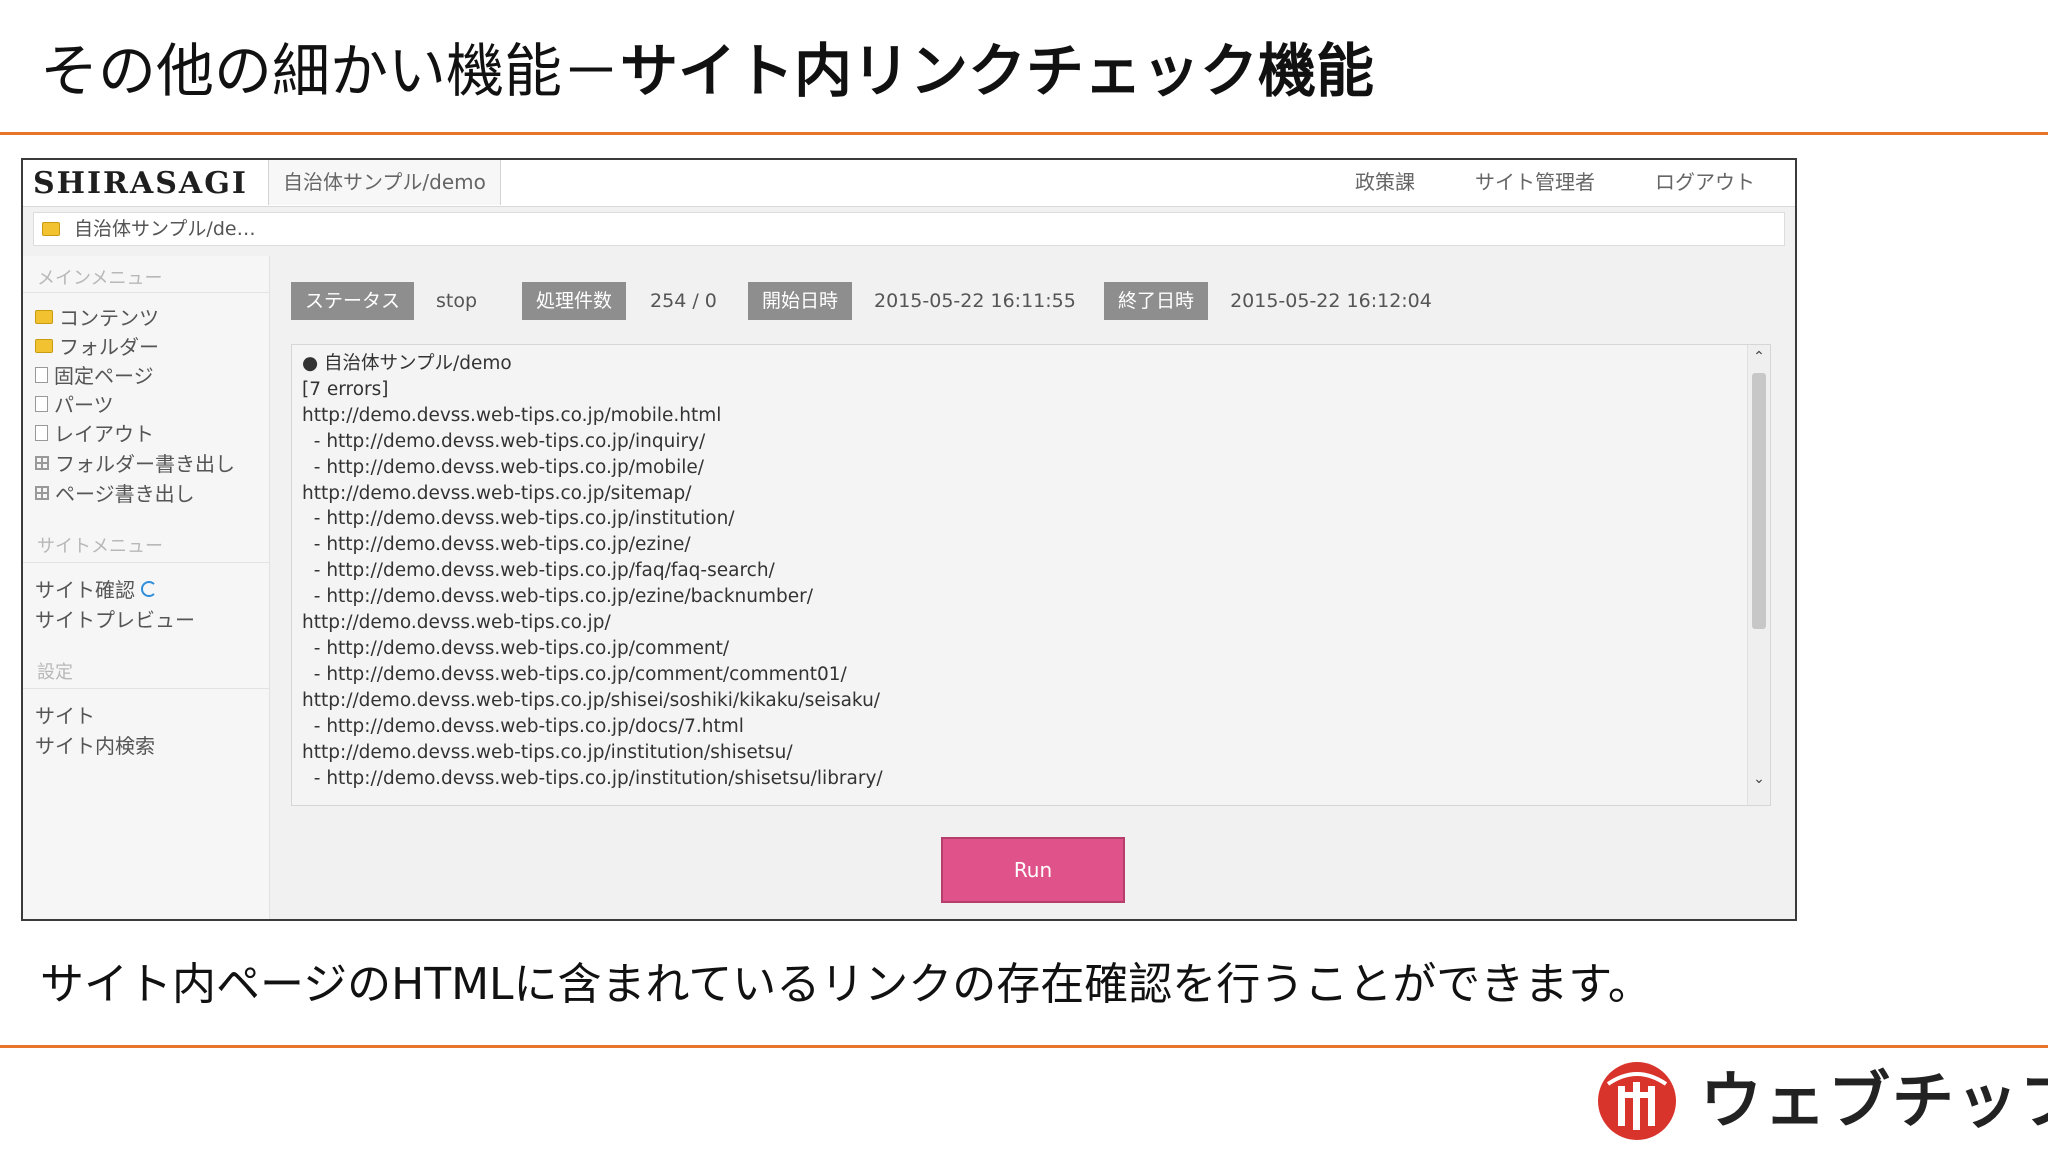 This screenshot has height=1152, width=2048. I want to click on start-time-badge: 開始日時, so click(800, 301).